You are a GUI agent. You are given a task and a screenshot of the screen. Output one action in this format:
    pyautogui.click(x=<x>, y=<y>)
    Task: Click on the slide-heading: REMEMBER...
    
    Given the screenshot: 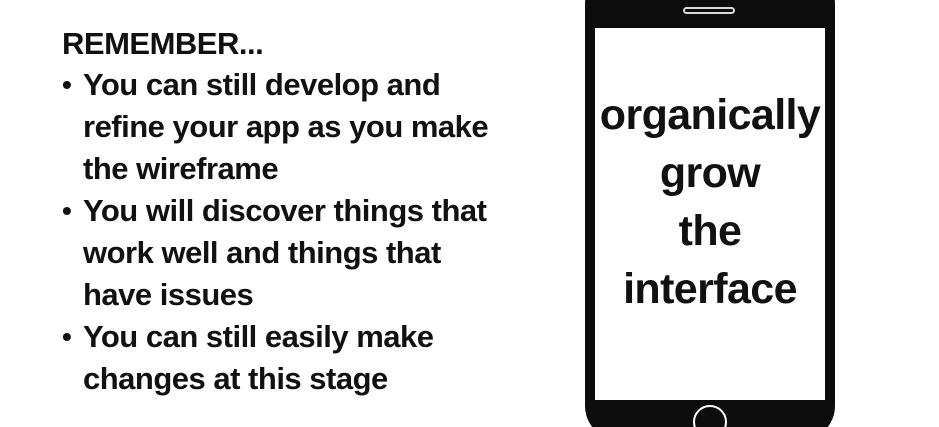 What is the action you would take?
    pyautogui.click(x=163, y=43)
    